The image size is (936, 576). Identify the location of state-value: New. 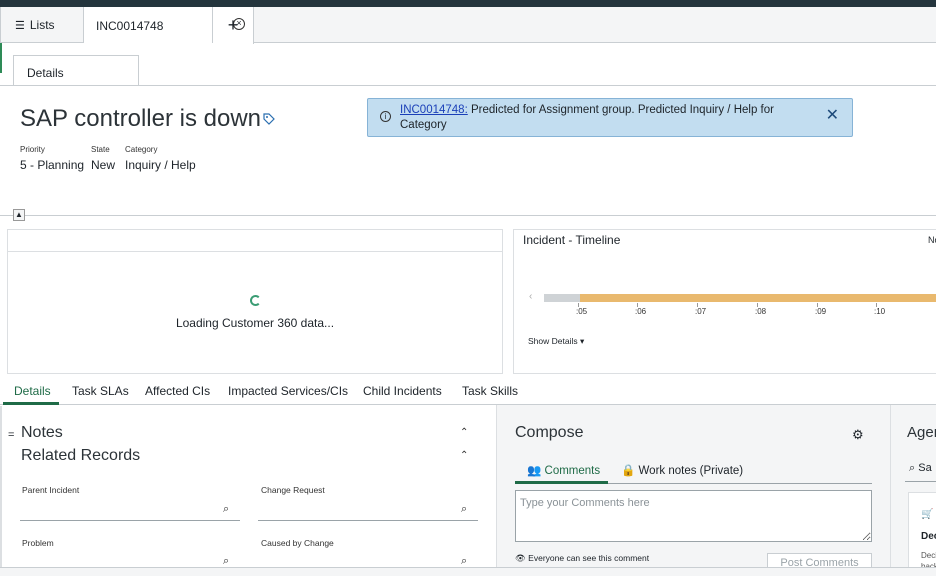
(103, 165).